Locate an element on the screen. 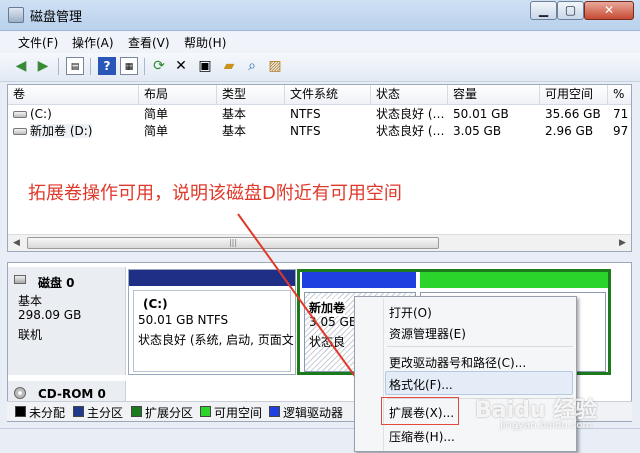 This screenshot has width=640, height=453. volume-name: (C:) is located at coordinates (41, 114).